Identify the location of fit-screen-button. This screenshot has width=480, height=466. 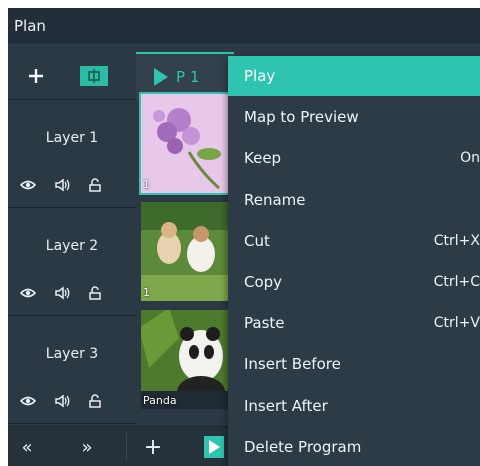
(94, 75).